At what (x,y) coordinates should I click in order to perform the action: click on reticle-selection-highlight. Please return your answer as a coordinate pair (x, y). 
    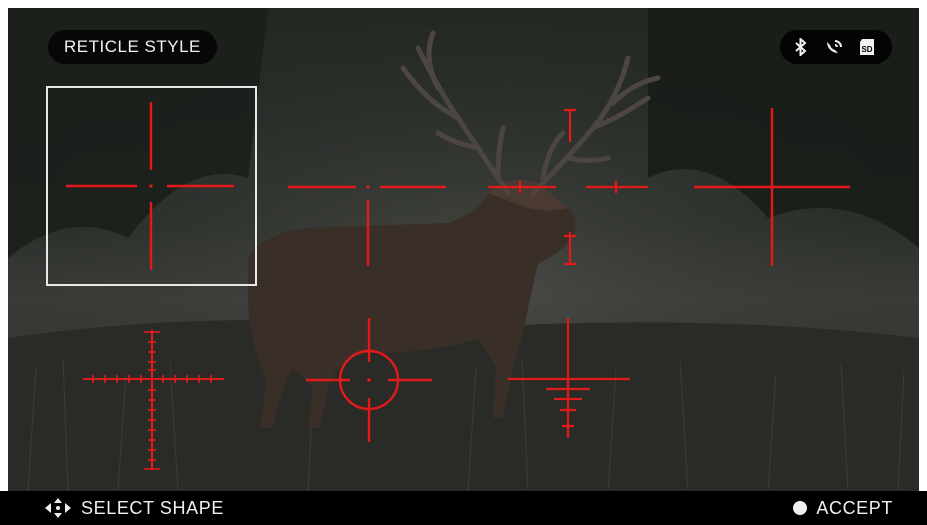
    Looking at the image, I should click on (151, 186).